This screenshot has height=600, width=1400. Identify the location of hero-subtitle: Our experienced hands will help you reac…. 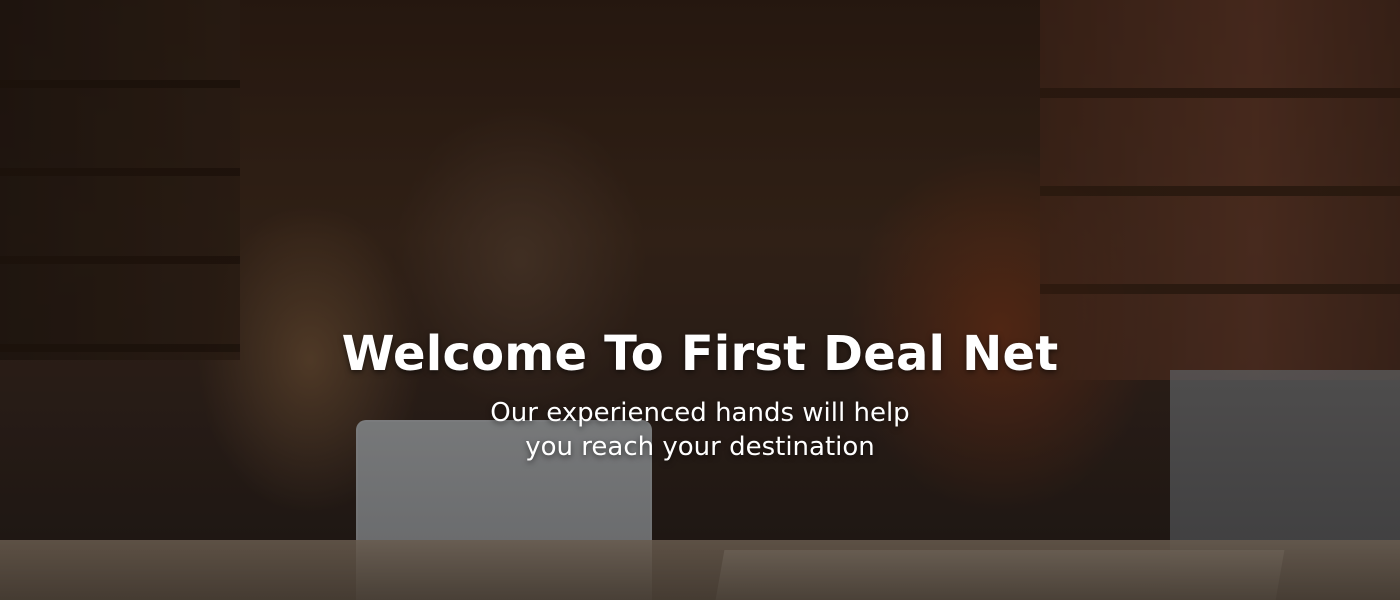
(700, 430).